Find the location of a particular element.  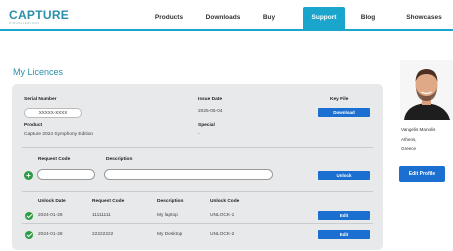

brand-name: CAPTURE is located at coordinates (39, 15).